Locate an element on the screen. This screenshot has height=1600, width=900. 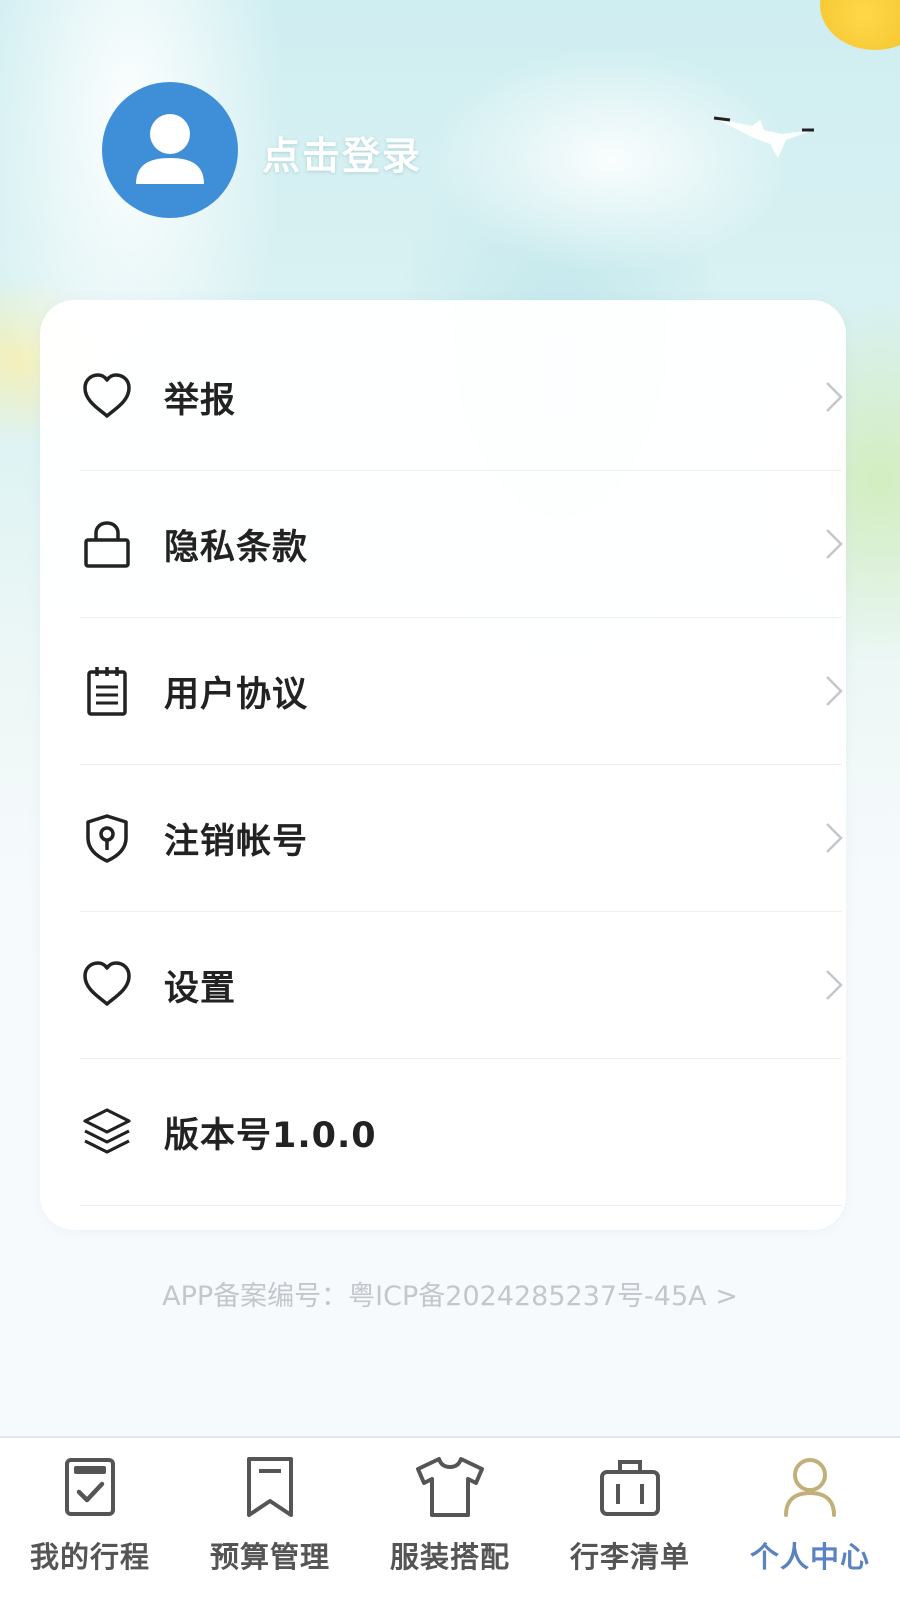
tab-label: 预算管理 is located at coordinates (269, 1557).